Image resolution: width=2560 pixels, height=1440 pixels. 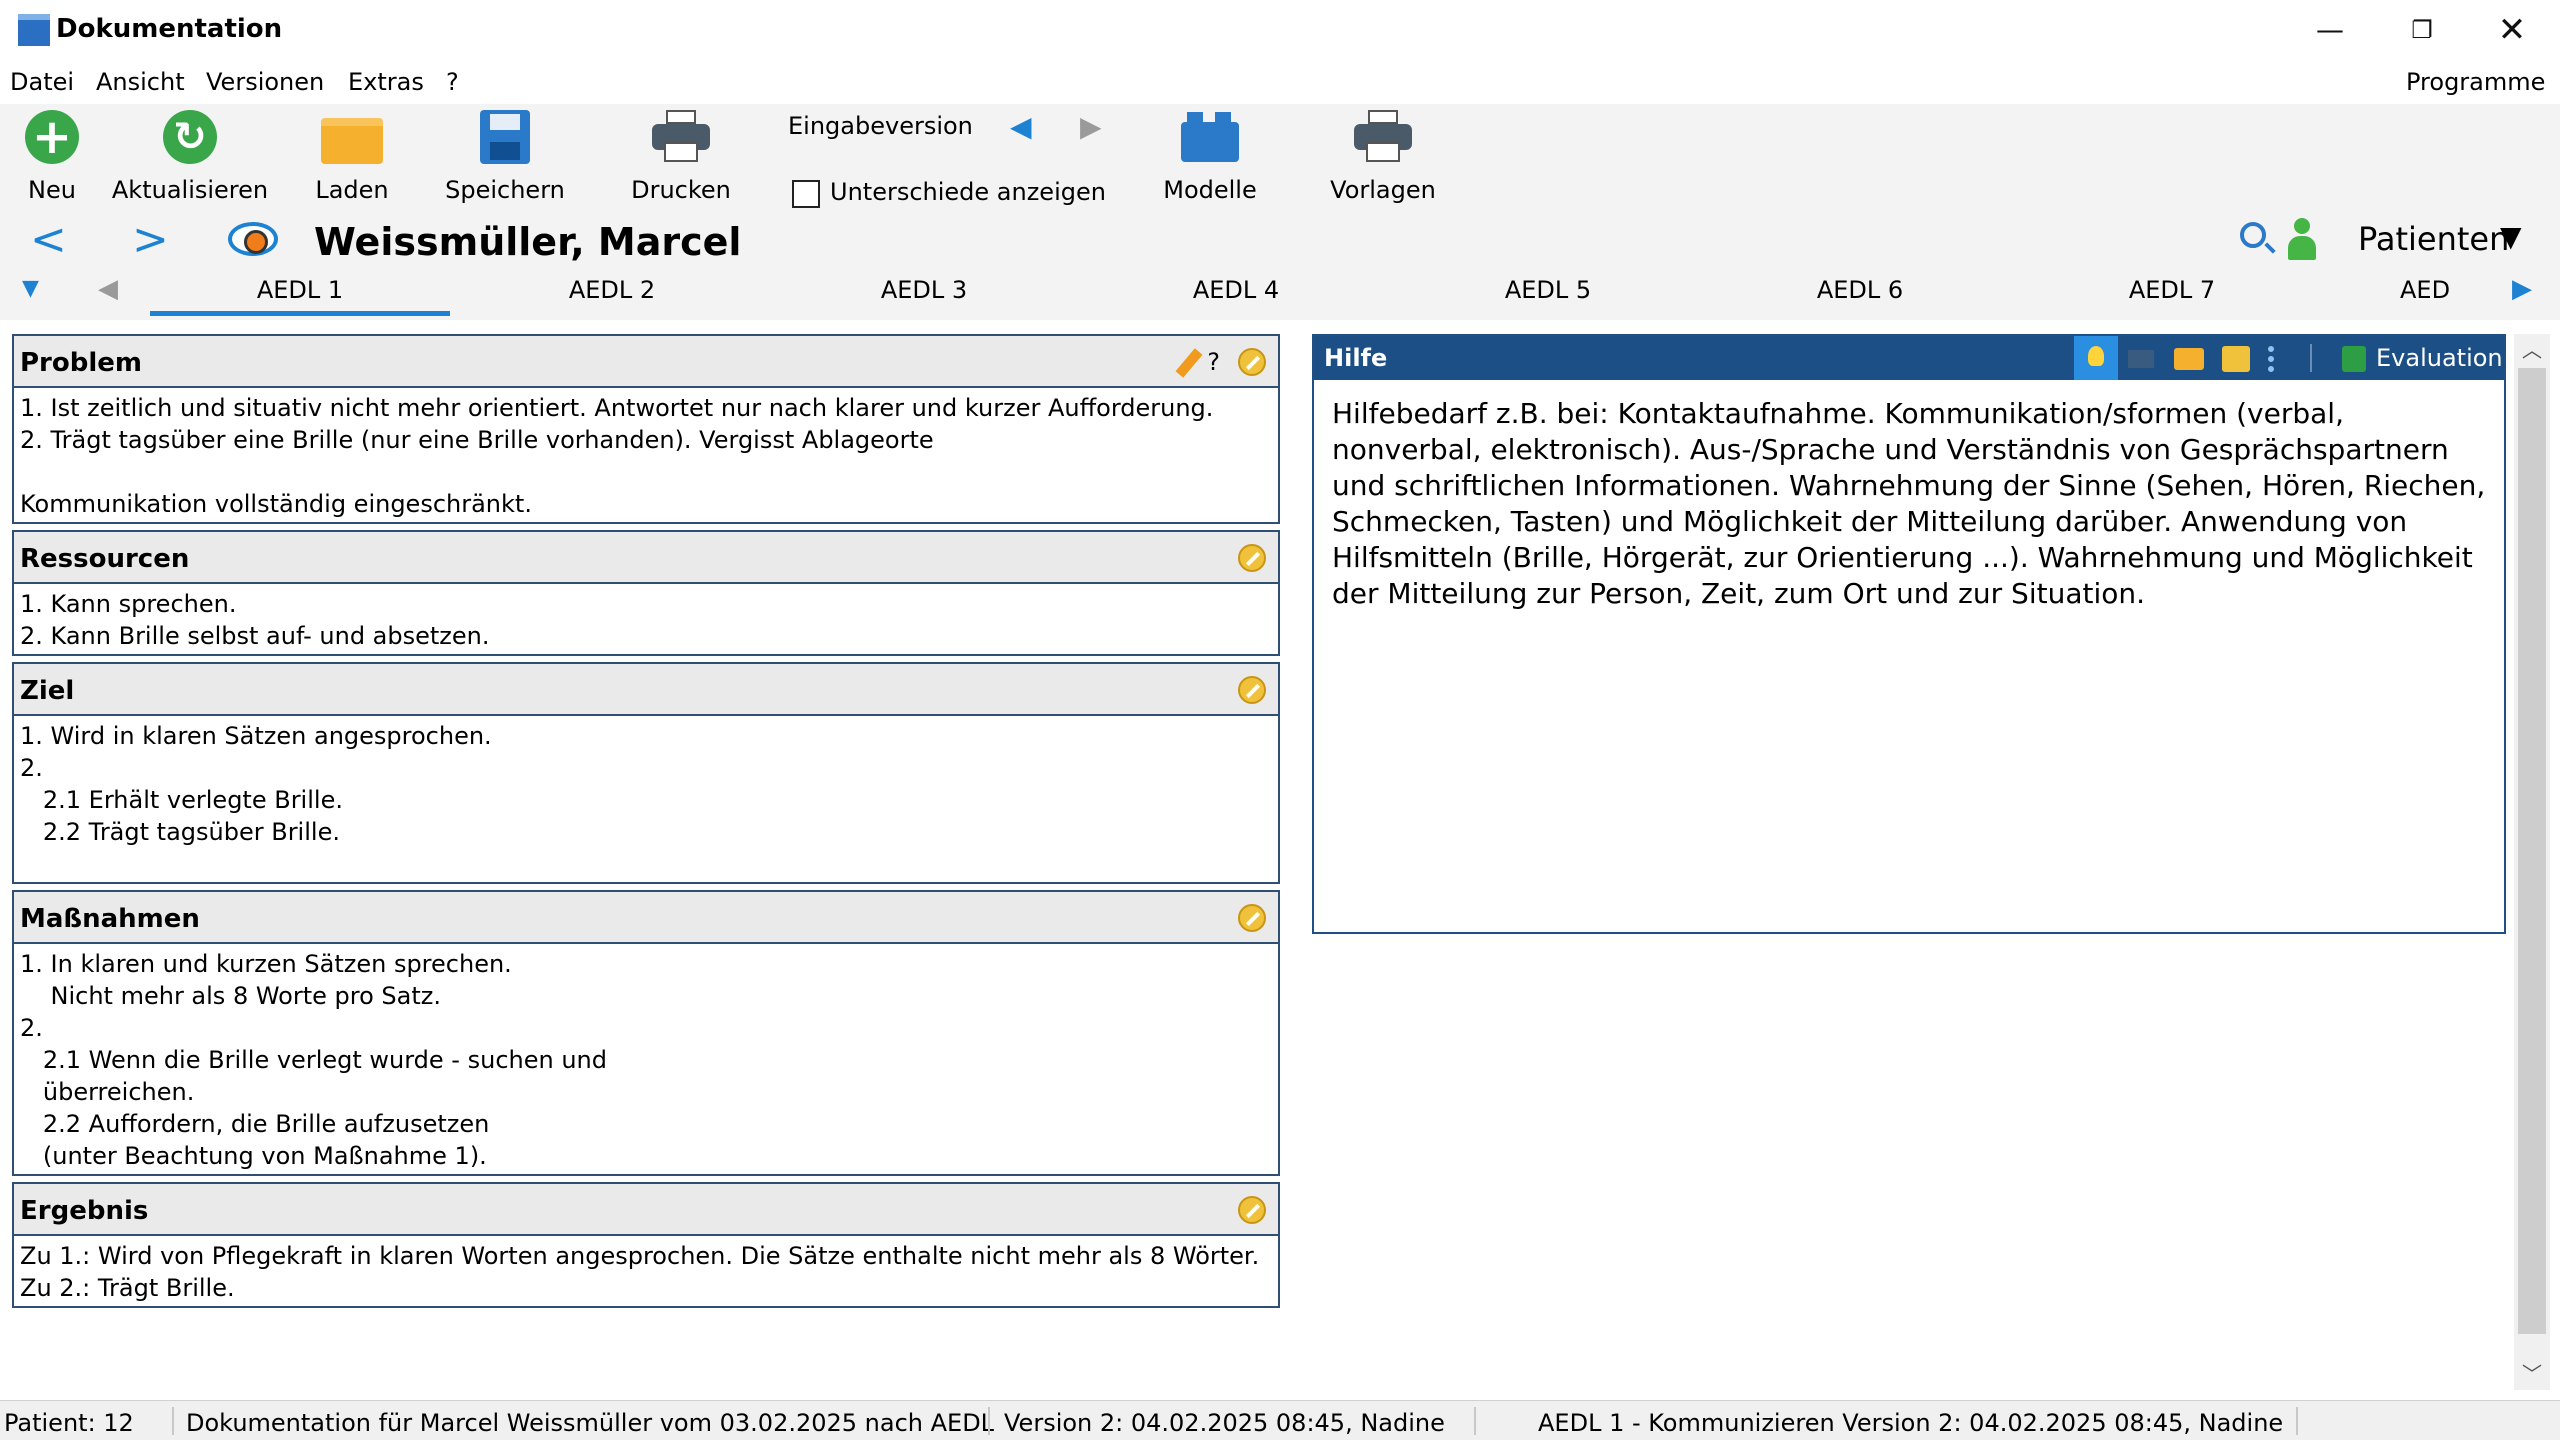 What do you see at coordinates (646, 558) in the screenshot?
I see `section-header: Ressourcen` at bounding box center [646, 558].